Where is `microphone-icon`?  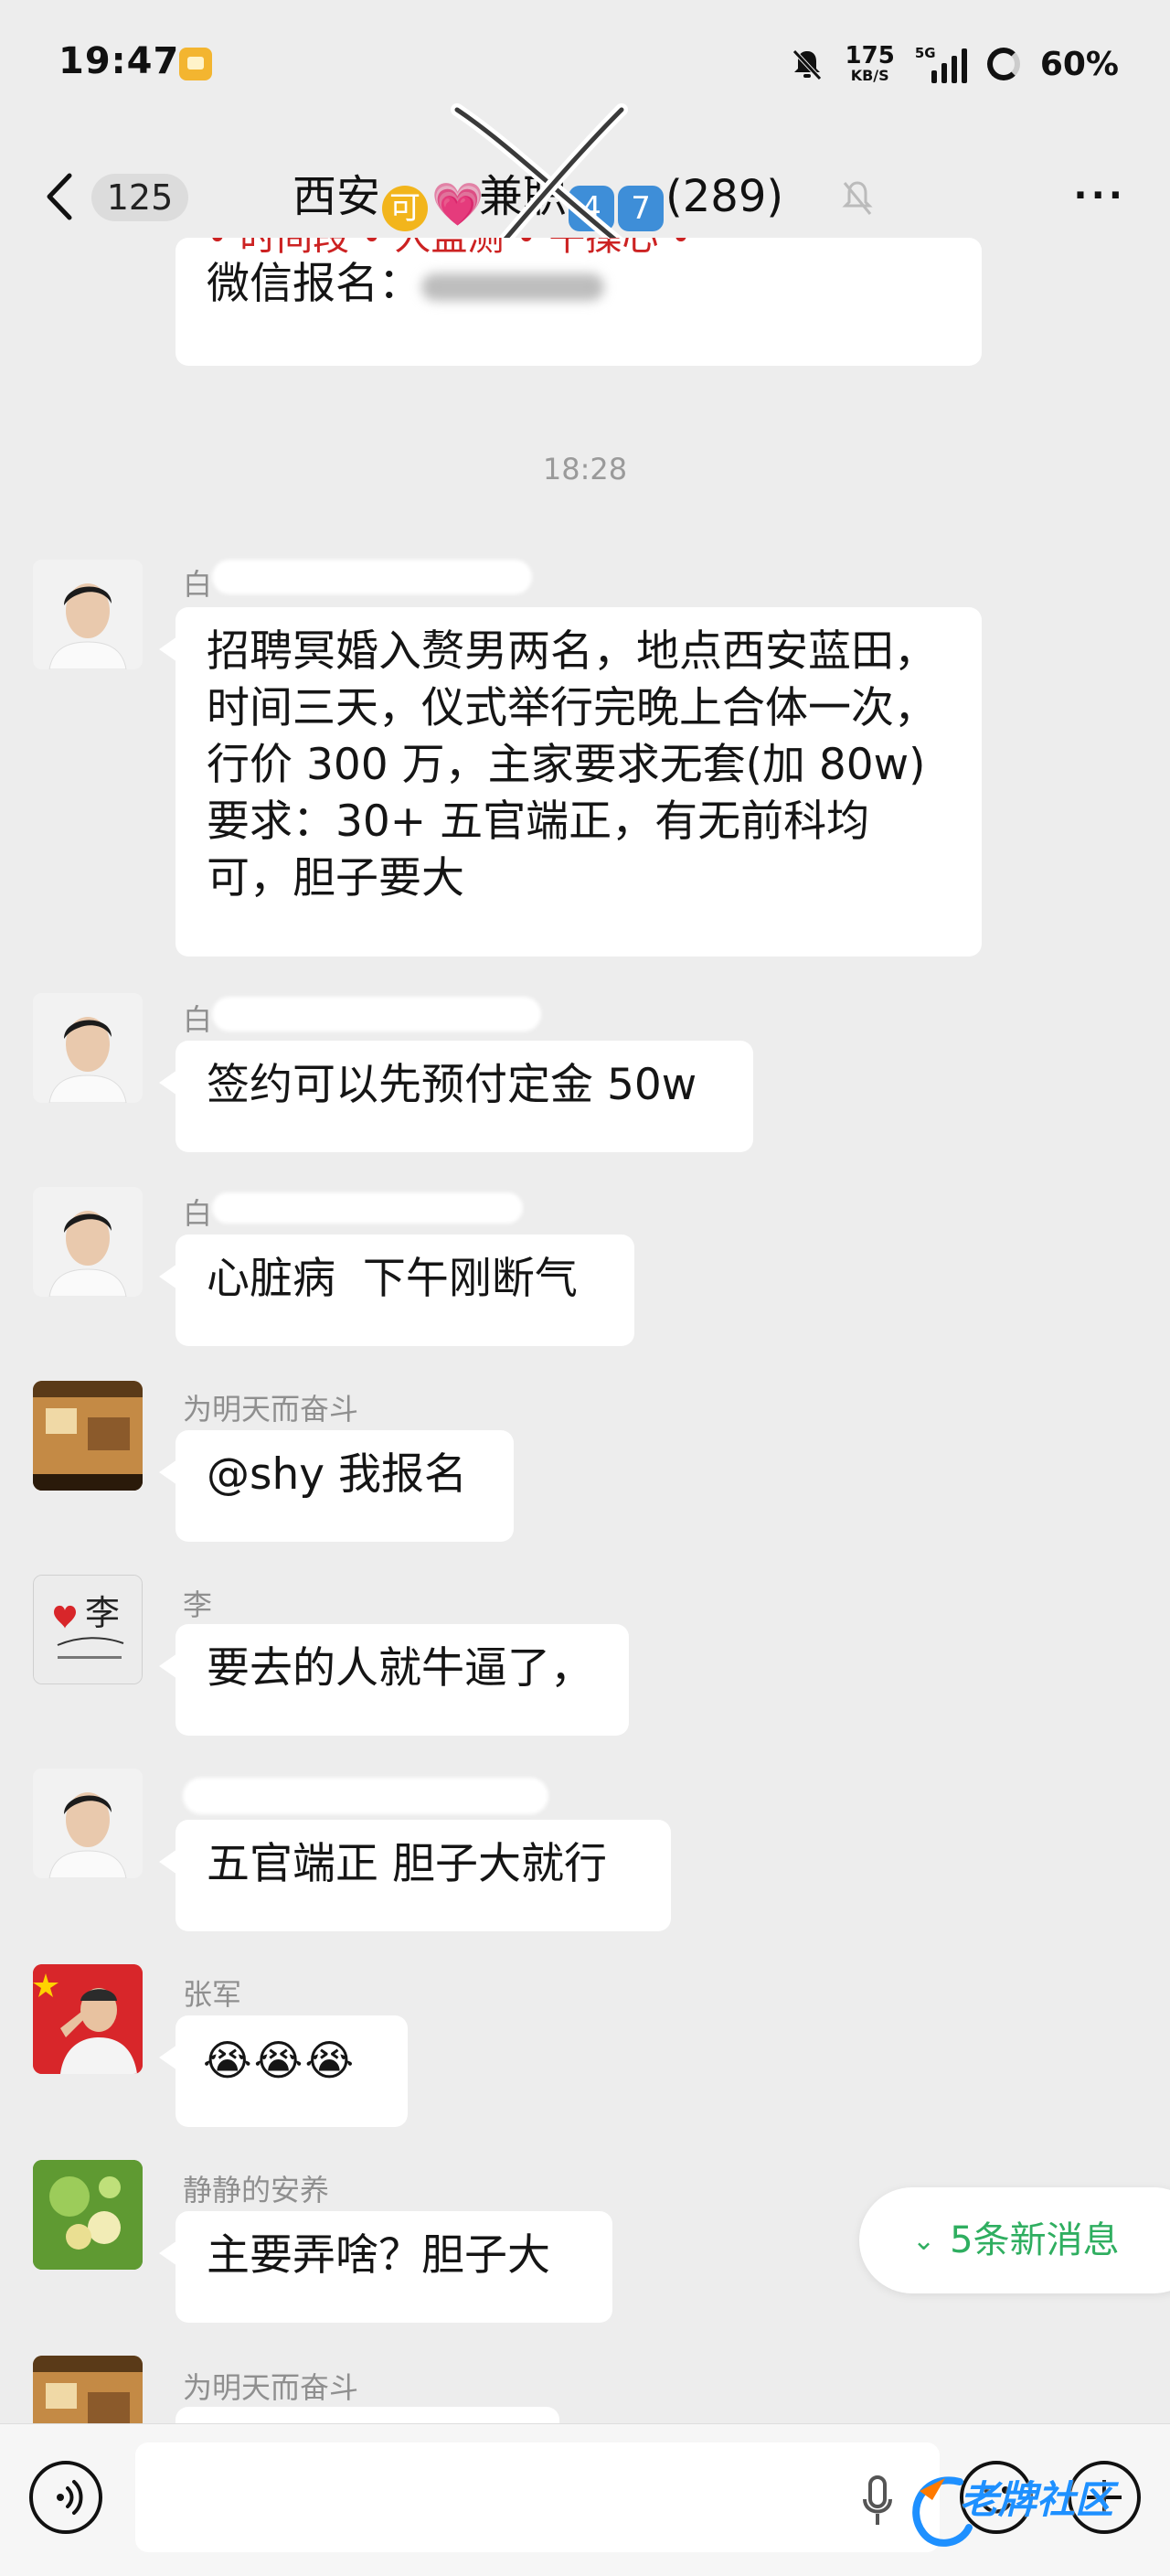 microphone-icon is located at coordinates (878, 2501).